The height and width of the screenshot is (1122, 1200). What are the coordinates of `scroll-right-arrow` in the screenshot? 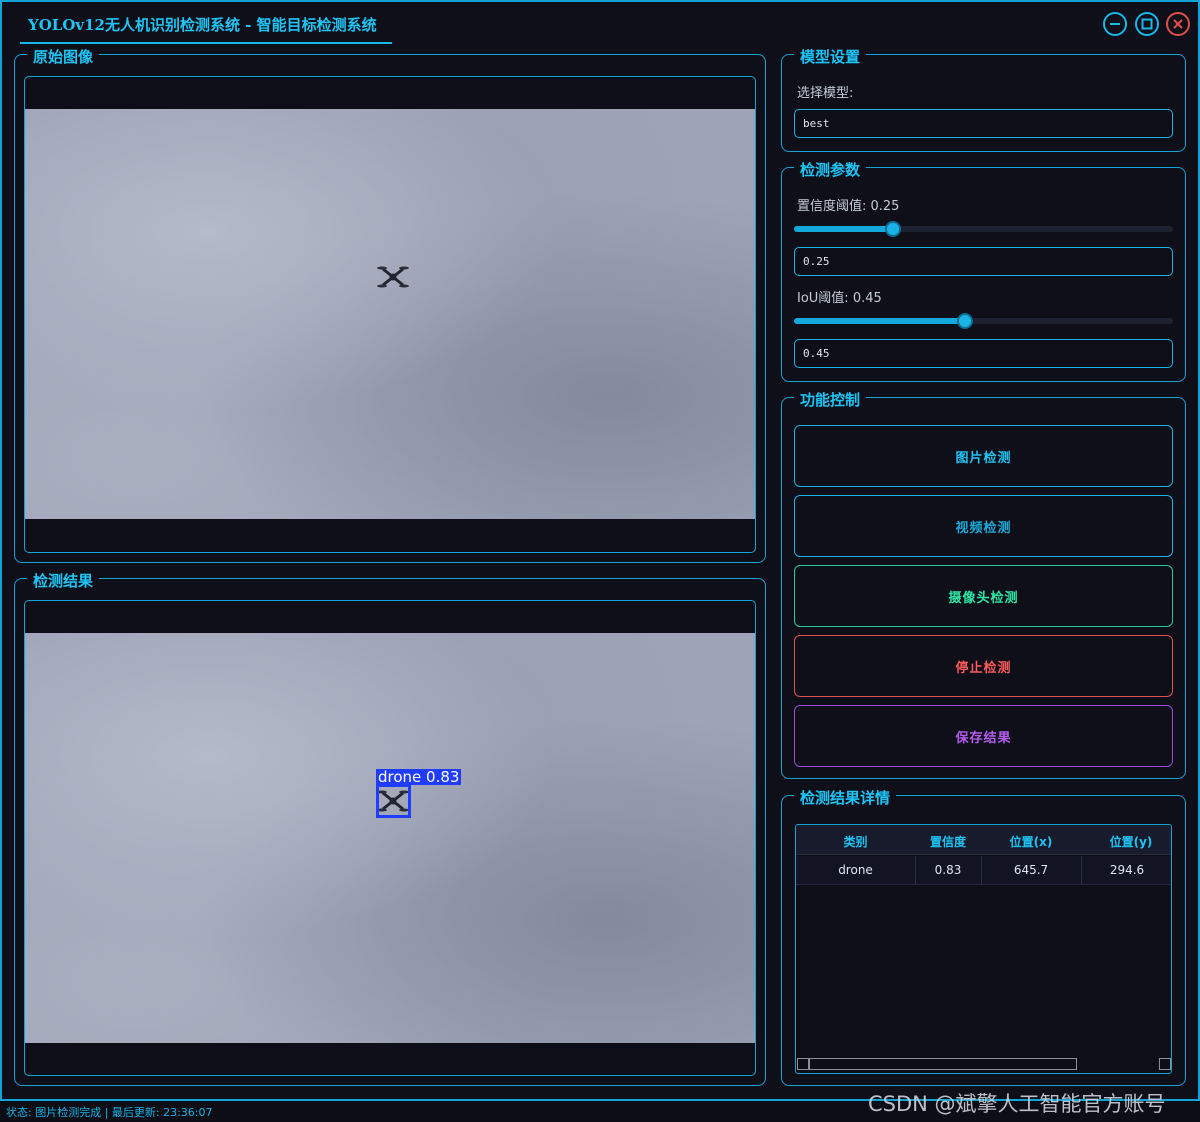 It's located at (1165, 1064).